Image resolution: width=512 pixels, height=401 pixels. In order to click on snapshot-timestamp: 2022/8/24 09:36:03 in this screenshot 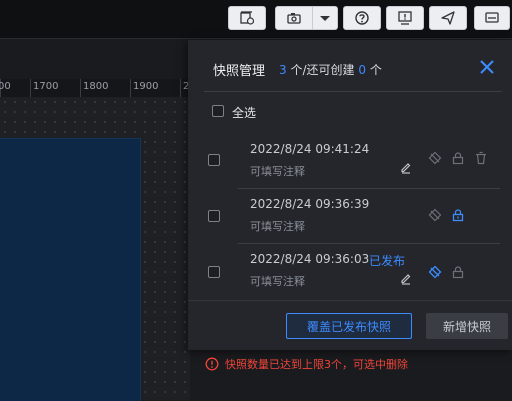, I will do `click(310, 259)`.